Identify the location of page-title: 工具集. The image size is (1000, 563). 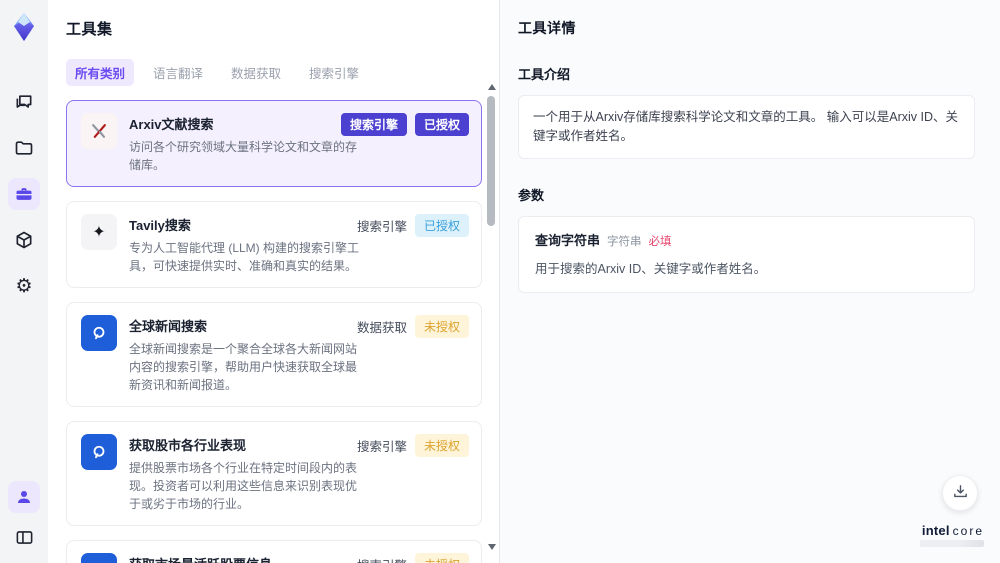
(89, 29).